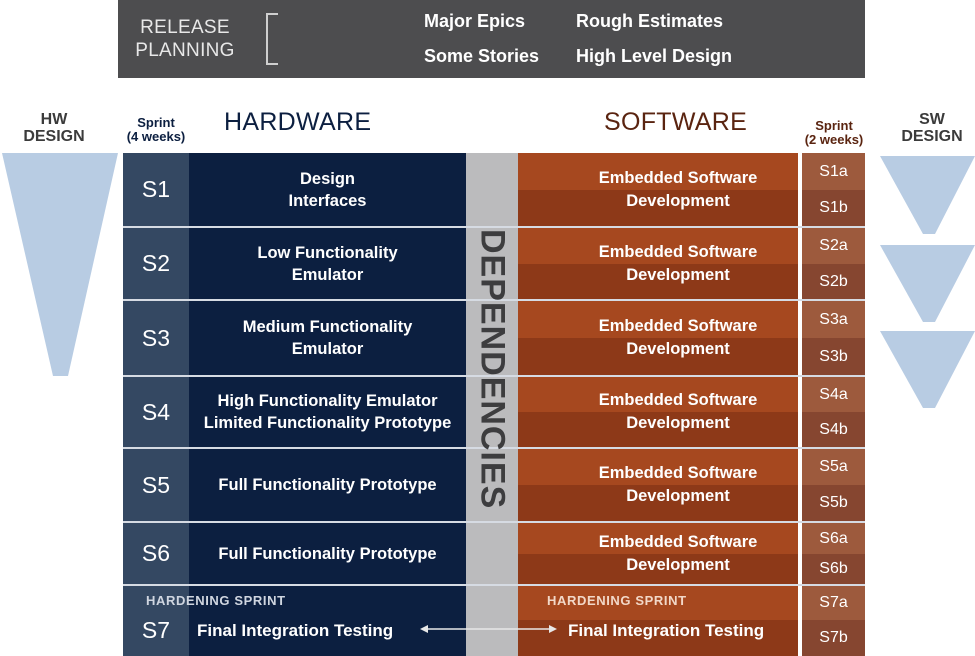 The width and height of the screenshot is (975, 656). I want to click on hw-deliverable-cell: Low Functionality Emulator, so click(327, 263).